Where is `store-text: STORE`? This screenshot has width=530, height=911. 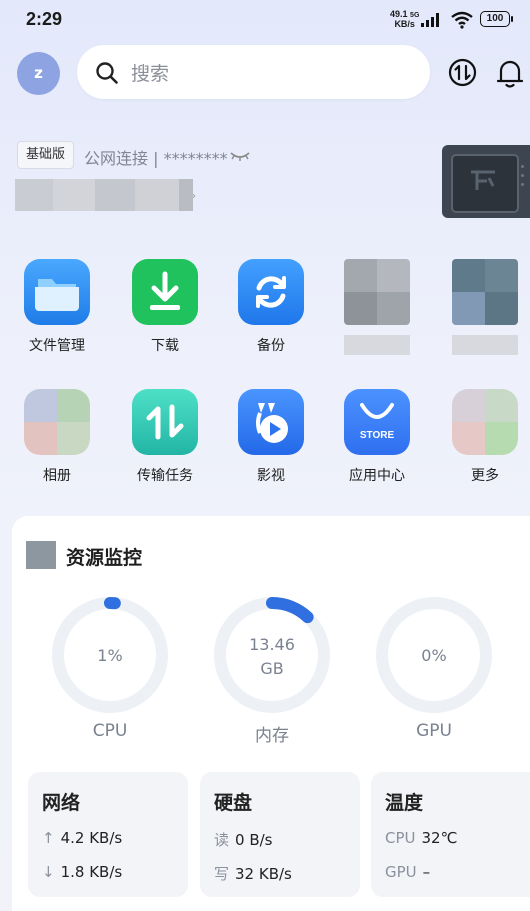
store-text: STORE is located at coordinates (377, 435).